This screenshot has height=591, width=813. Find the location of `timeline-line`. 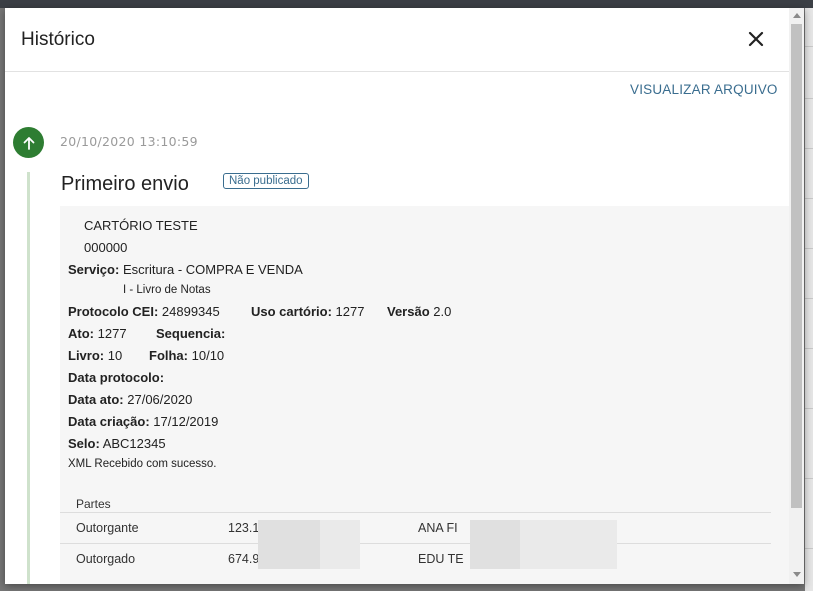

timeline-line is located at coordinates (28, 378).